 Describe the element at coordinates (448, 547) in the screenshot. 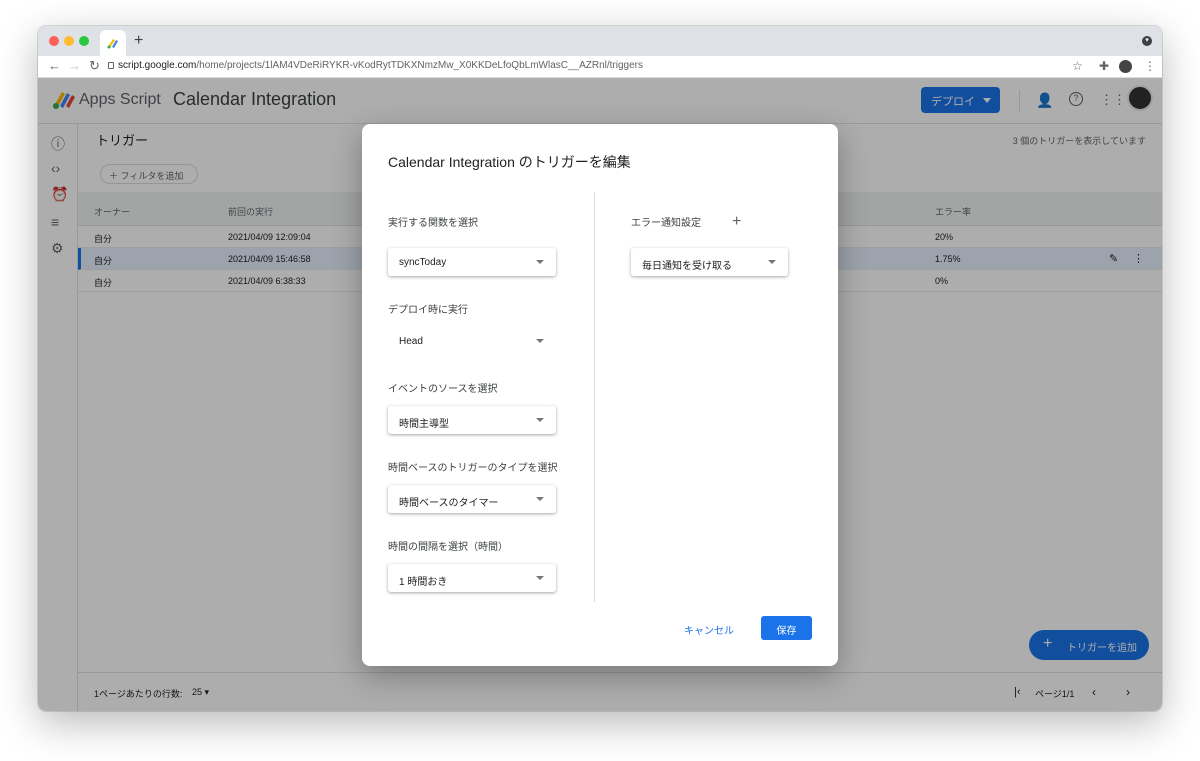

I see `interval-label: 時間の間隔を選択（時間）` at that location.